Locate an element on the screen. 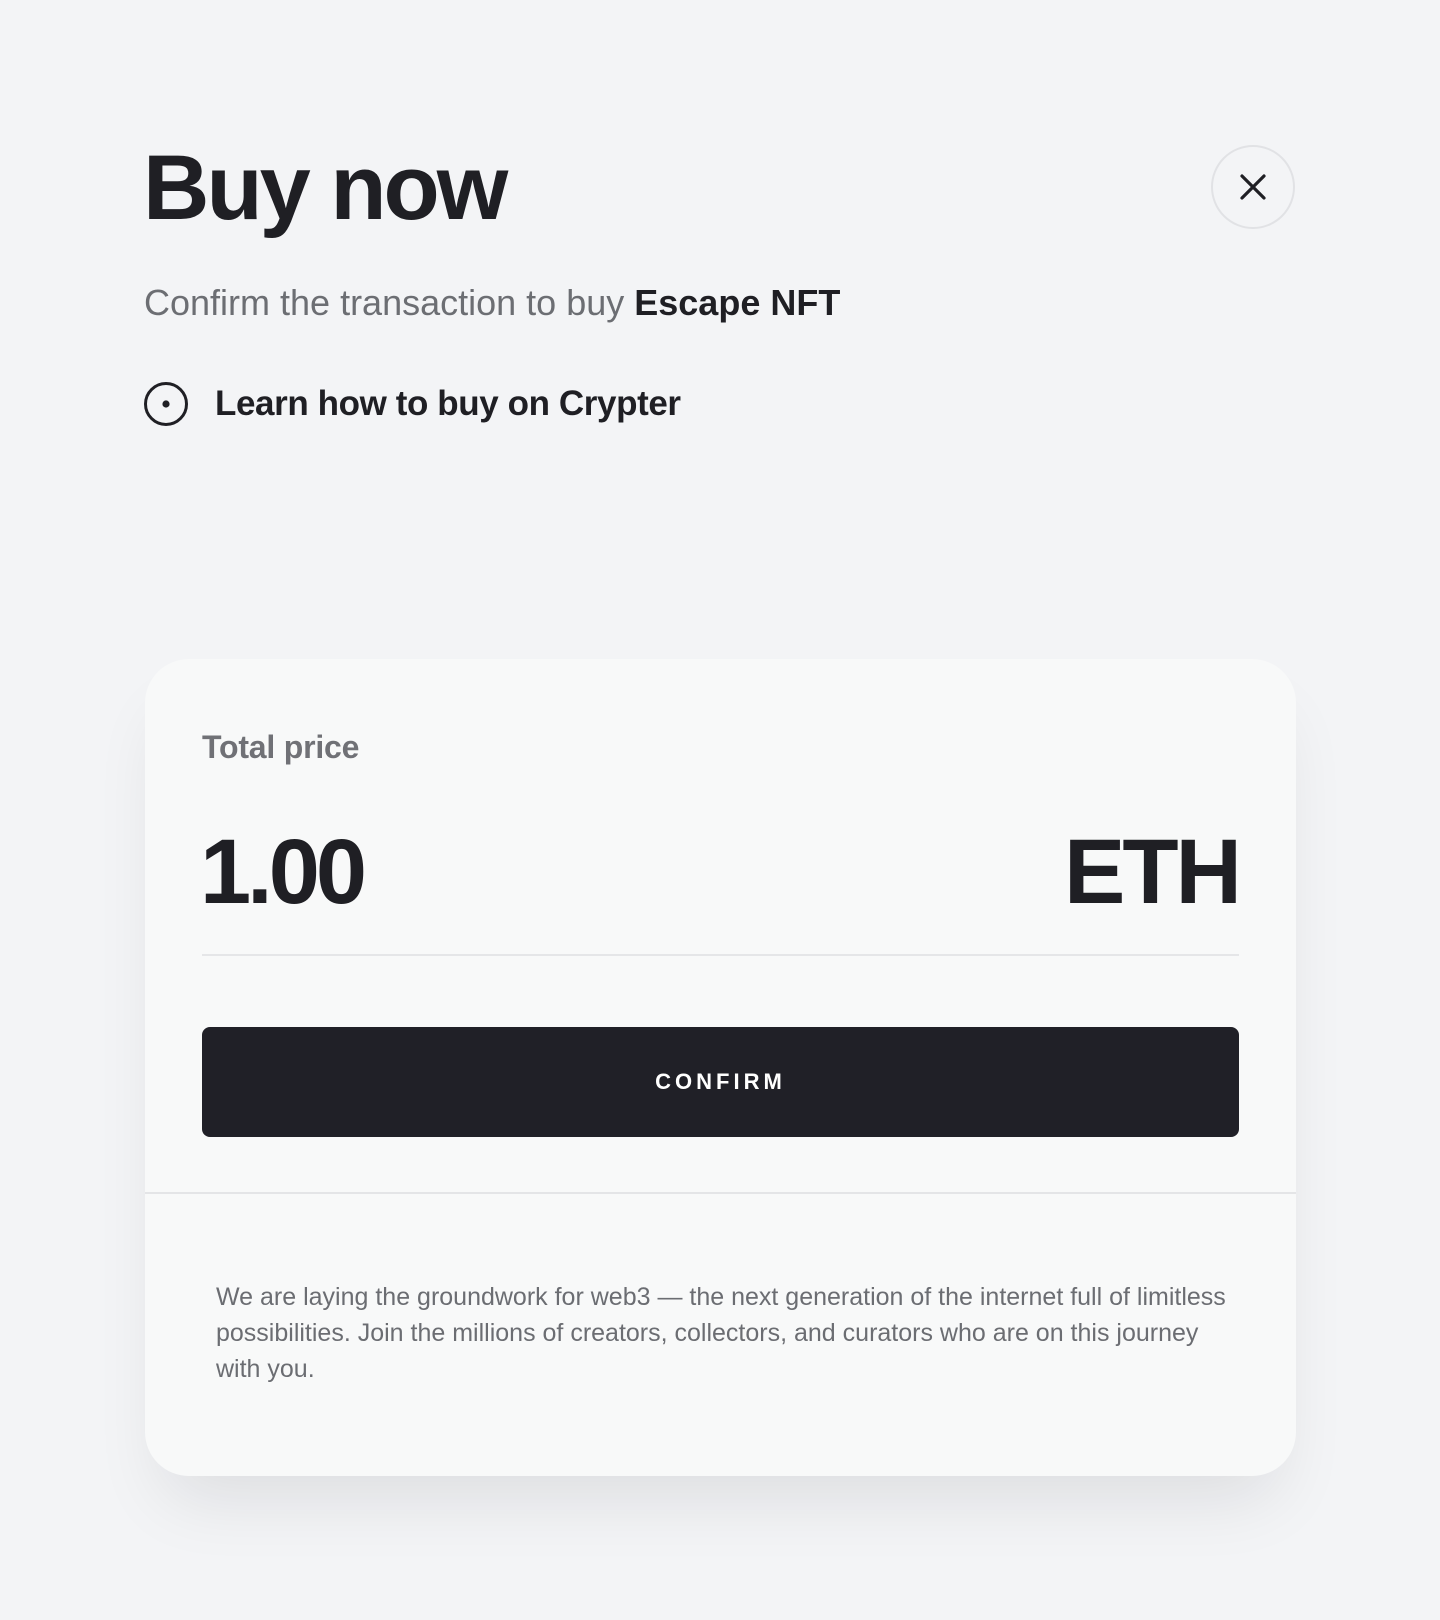 The image size is (1440, 1620). section-divider is located at coordinates (720, 1193).